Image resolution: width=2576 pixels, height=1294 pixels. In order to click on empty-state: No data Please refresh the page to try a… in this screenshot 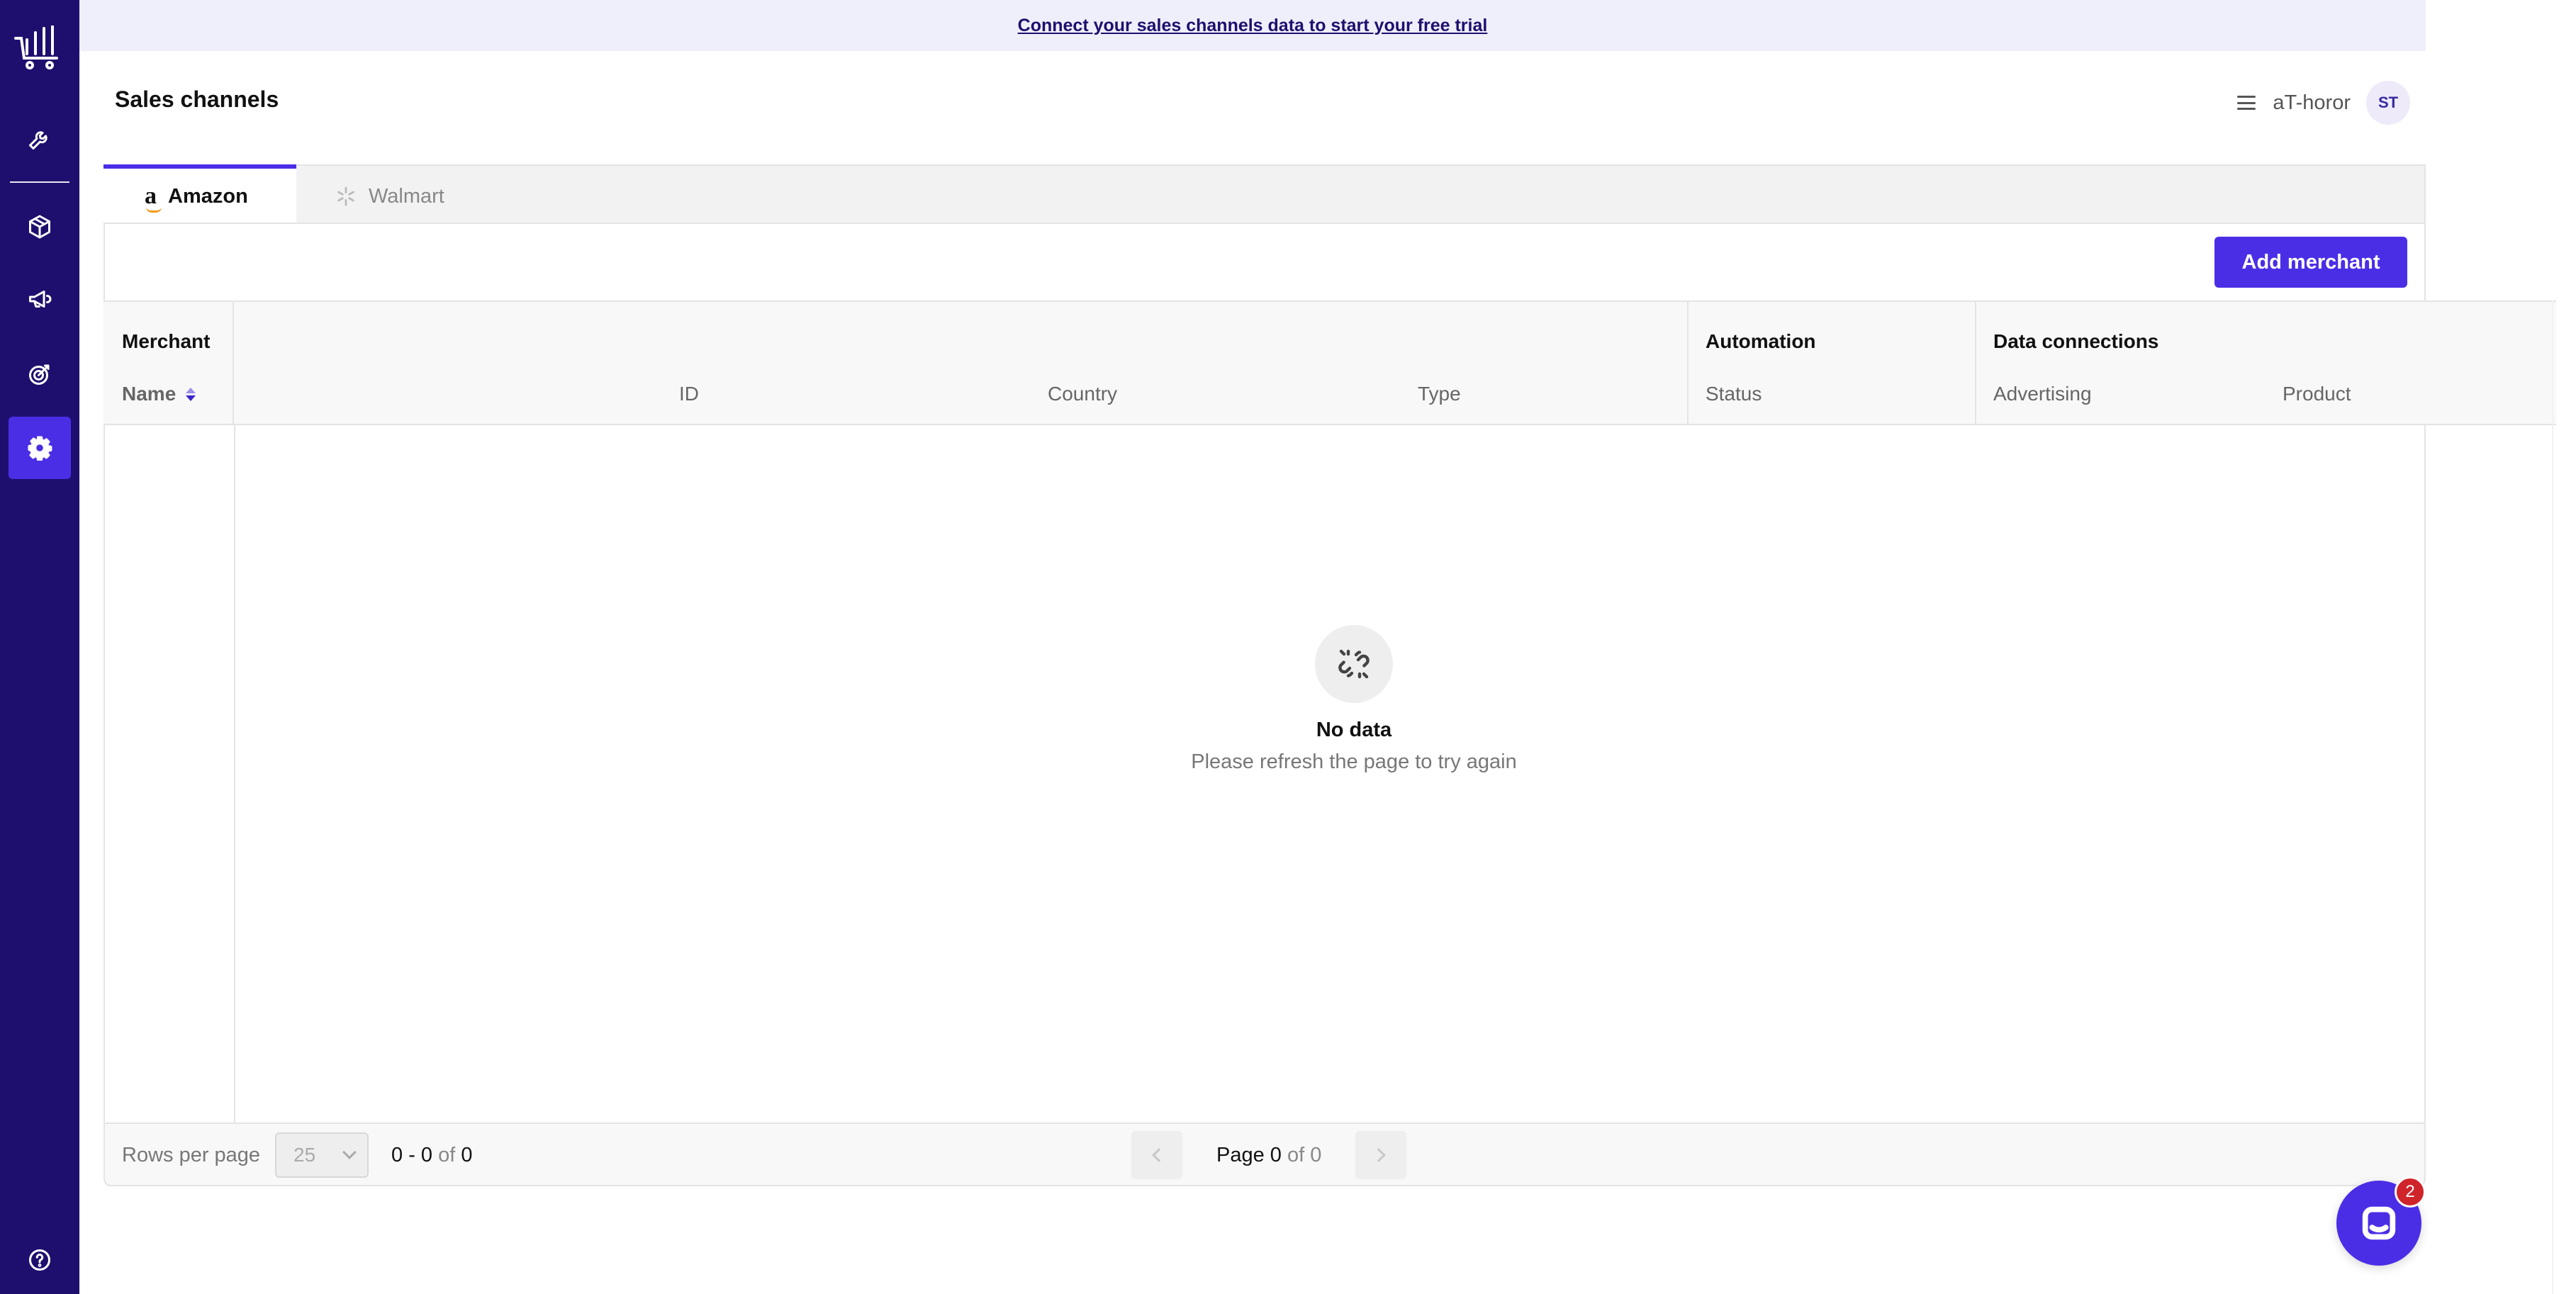, I will do `click(1354, 699)`.